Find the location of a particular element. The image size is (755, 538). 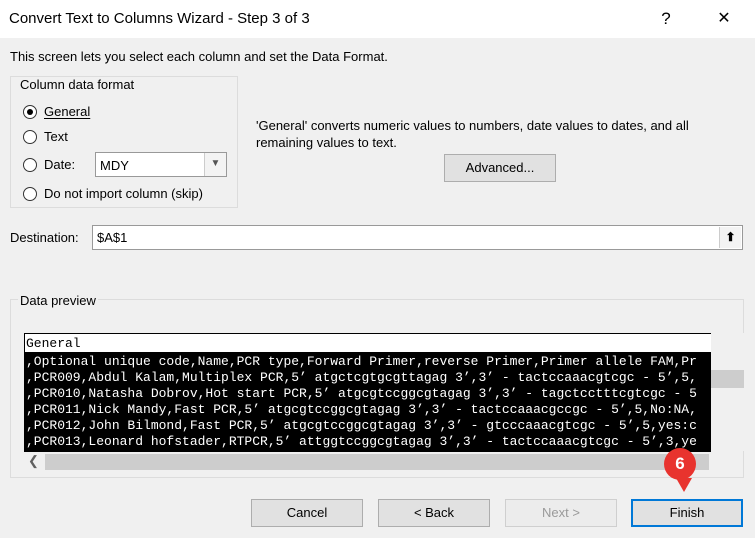

radio-text: Text is located at coordinates (45, 136).